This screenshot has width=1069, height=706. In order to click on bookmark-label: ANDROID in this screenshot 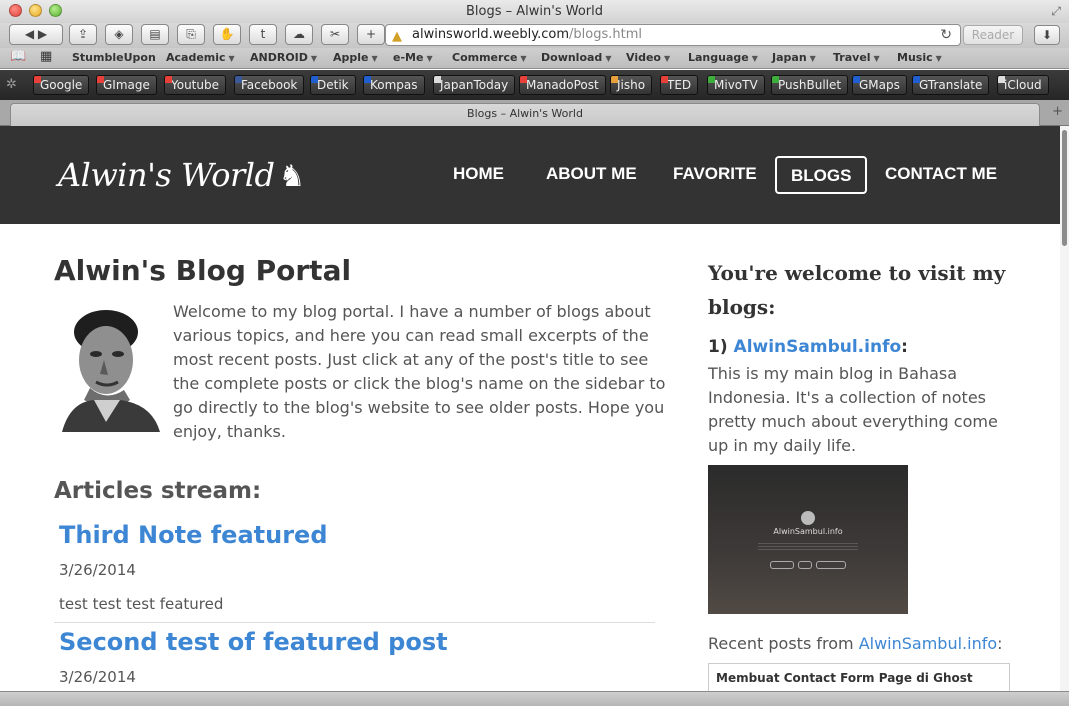, I will do `click(279, 57)`.